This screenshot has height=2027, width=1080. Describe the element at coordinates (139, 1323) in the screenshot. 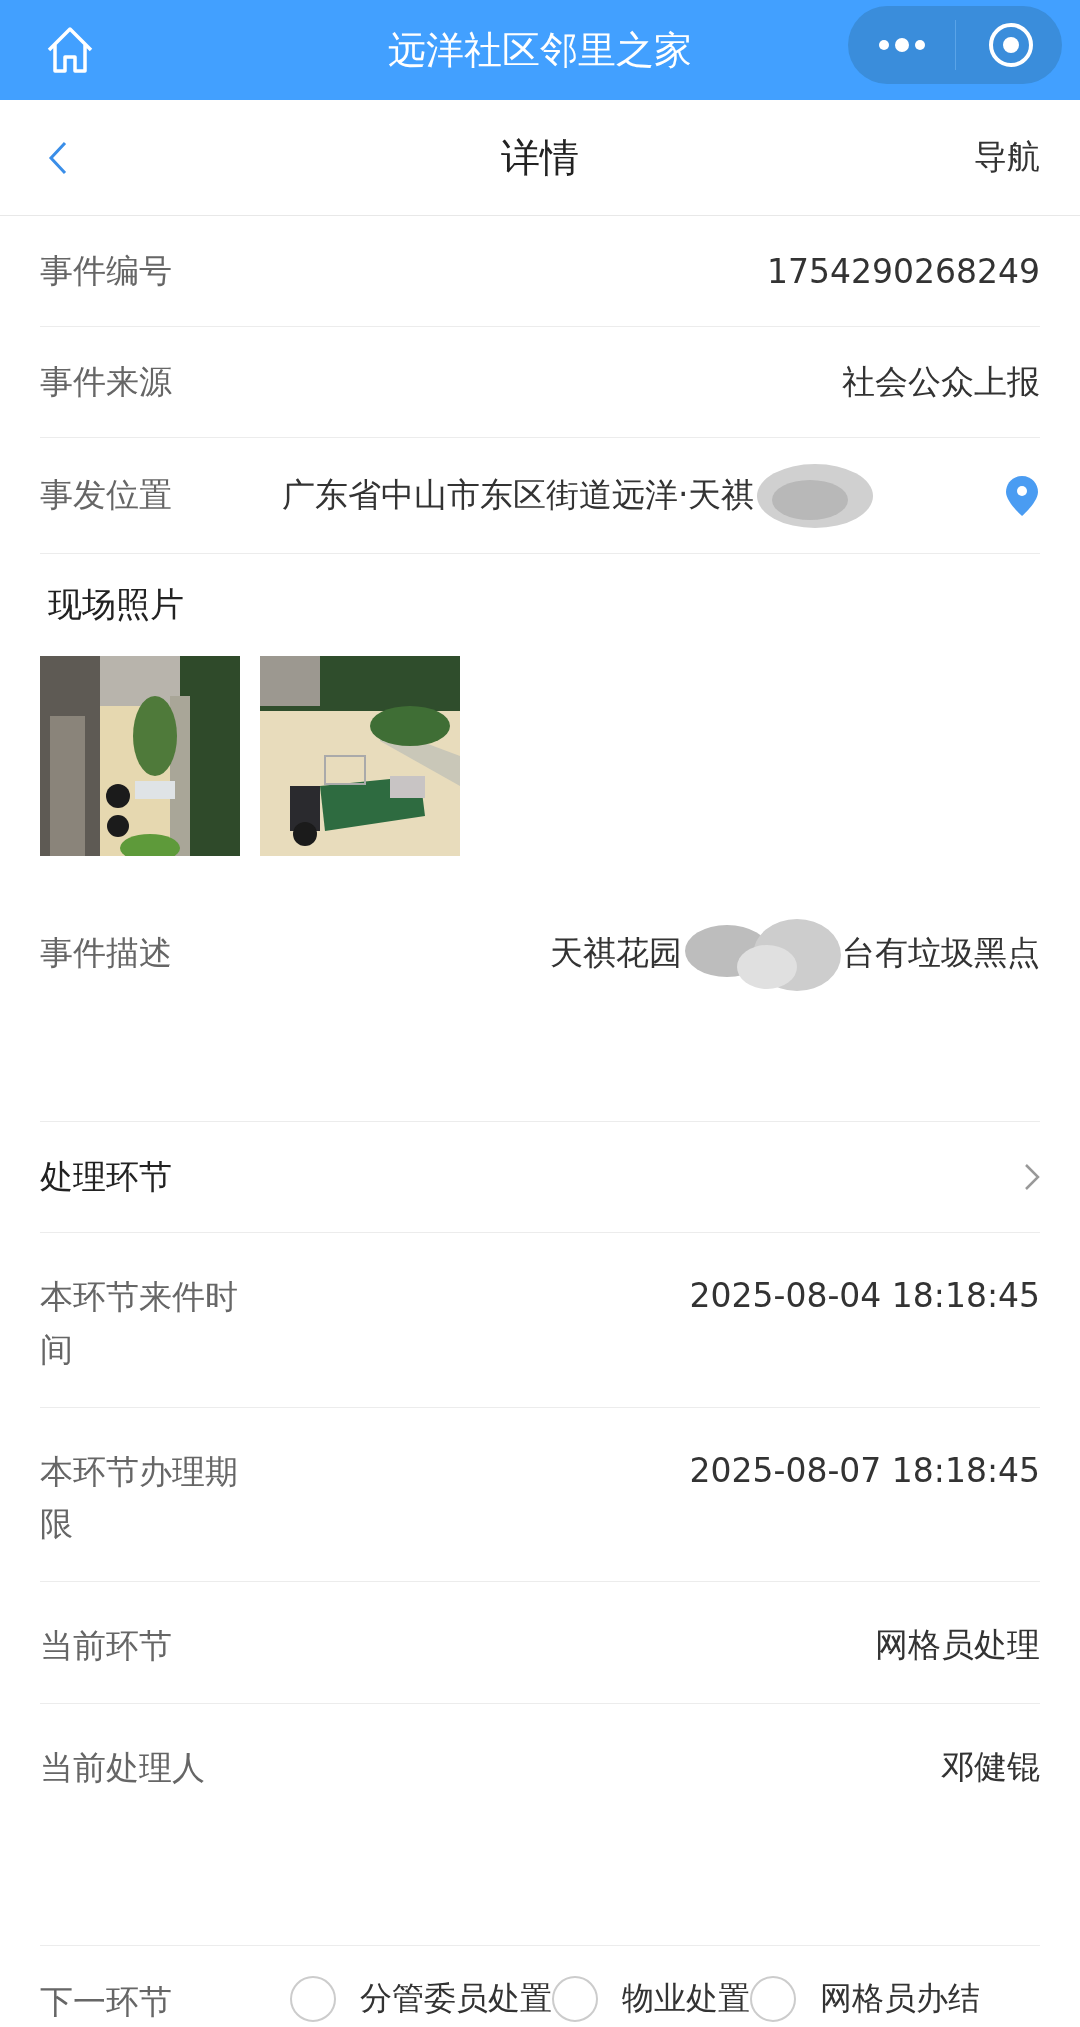

I see `field-label: 本环节来件时间` at that location.